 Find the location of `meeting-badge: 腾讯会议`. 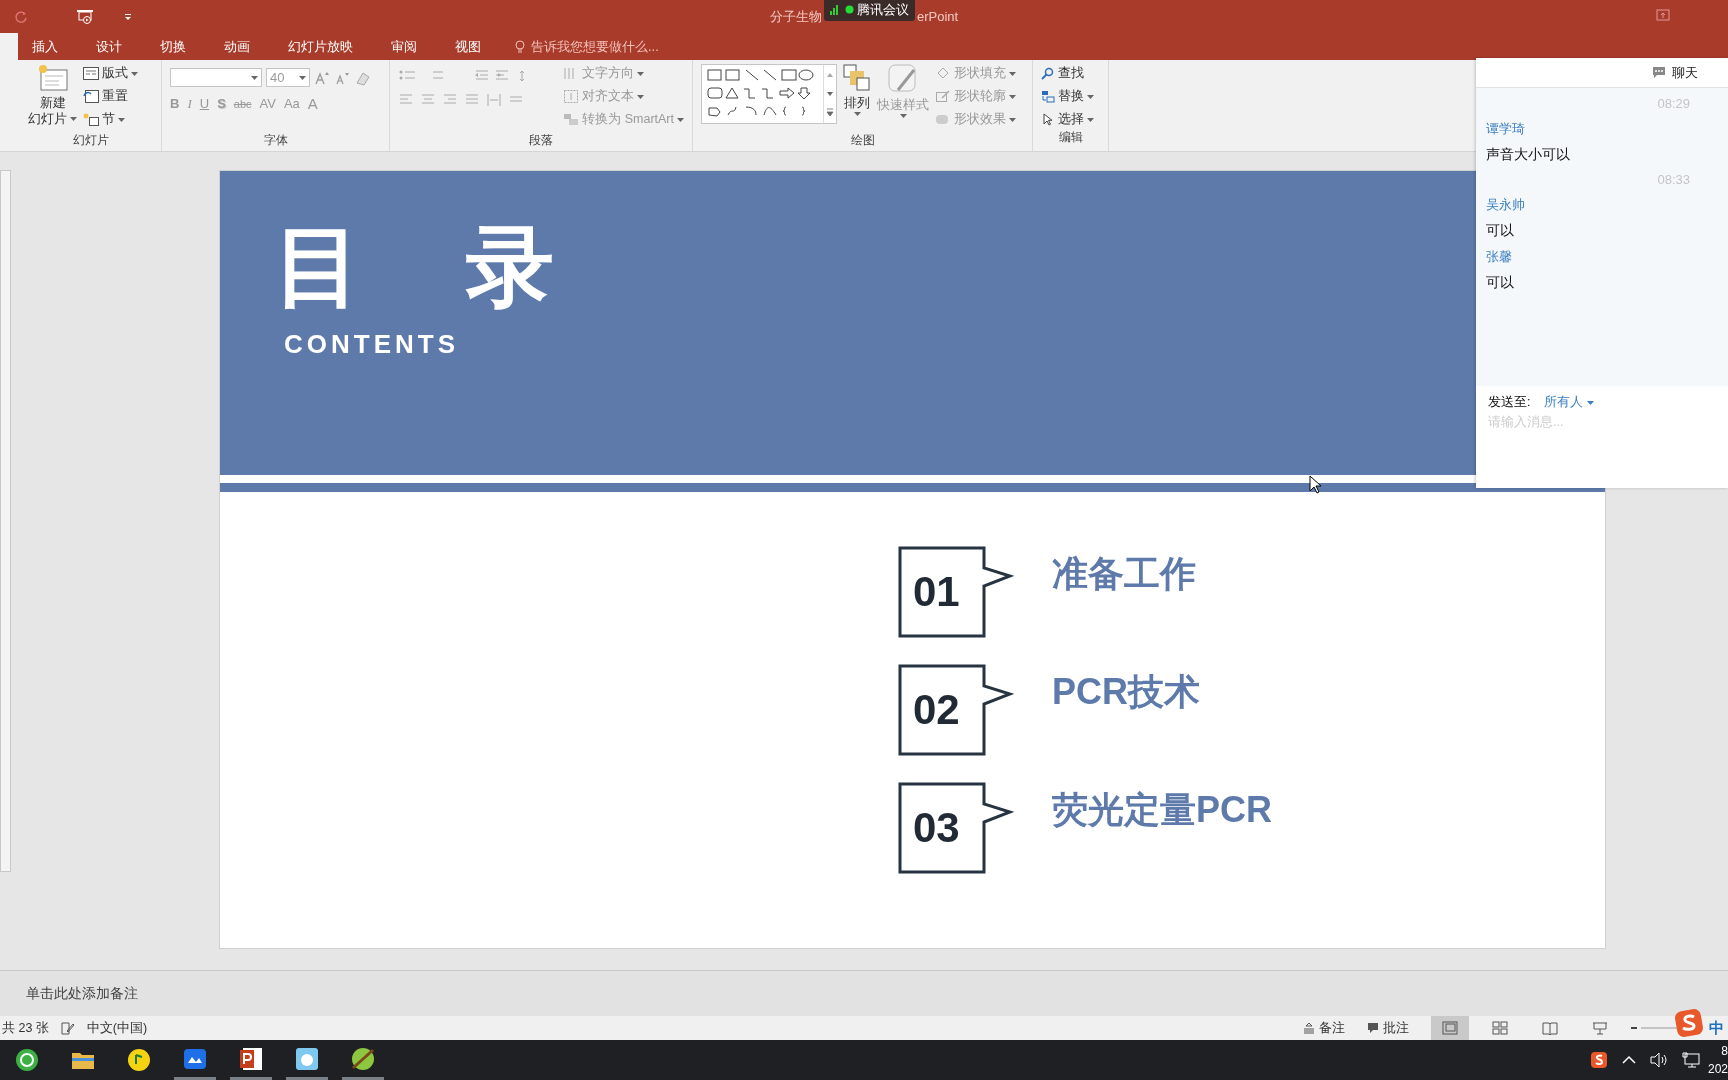

meeting-badge: 腾讯会议 is located at coordinates (869, 10).